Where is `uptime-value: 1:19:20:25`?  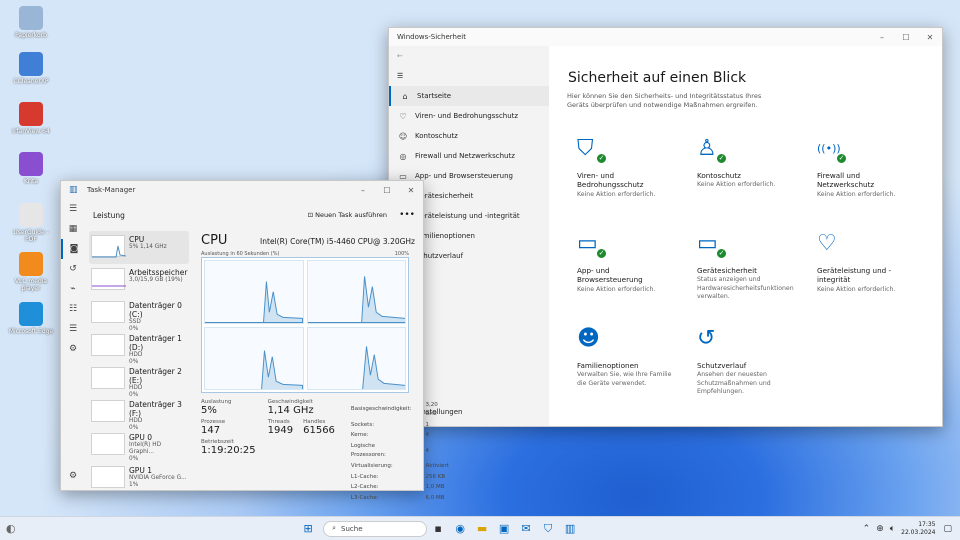
uptime-value: 1:19:20:25 is located at coordinates (228, 450).